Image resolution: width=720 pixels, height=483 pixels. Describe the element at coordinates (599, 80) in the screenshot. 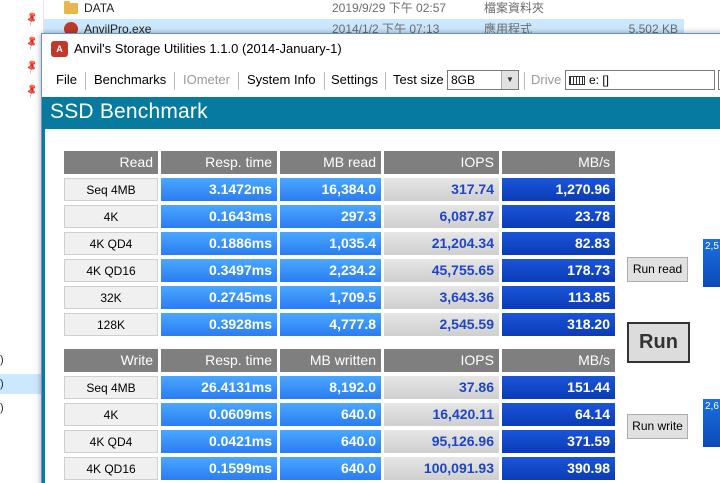

I see `drive-value: e: []` at that location.